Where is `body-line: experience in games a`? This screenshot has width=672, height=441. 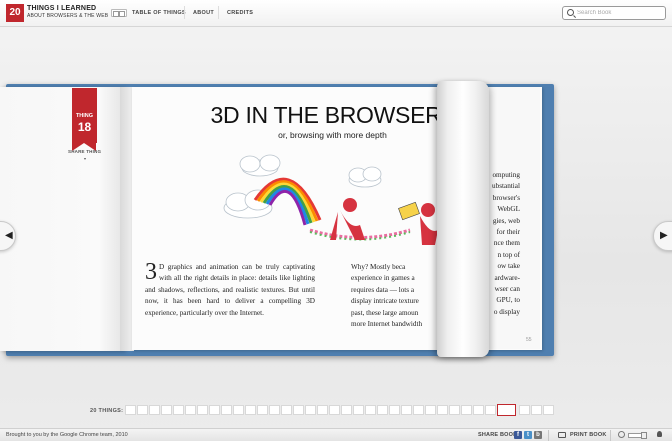 body-line: experience in games a is located at coordinates (383, 278).